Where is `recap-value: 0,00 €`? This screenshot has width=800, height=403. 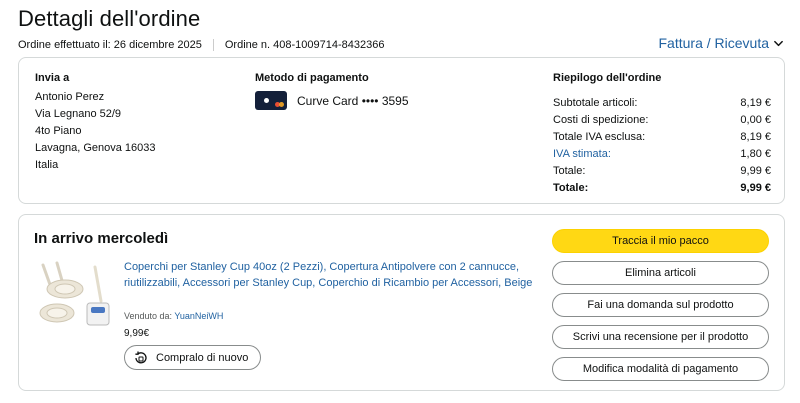
recap-value: 0,00 € is located at coordinates (755, 120).